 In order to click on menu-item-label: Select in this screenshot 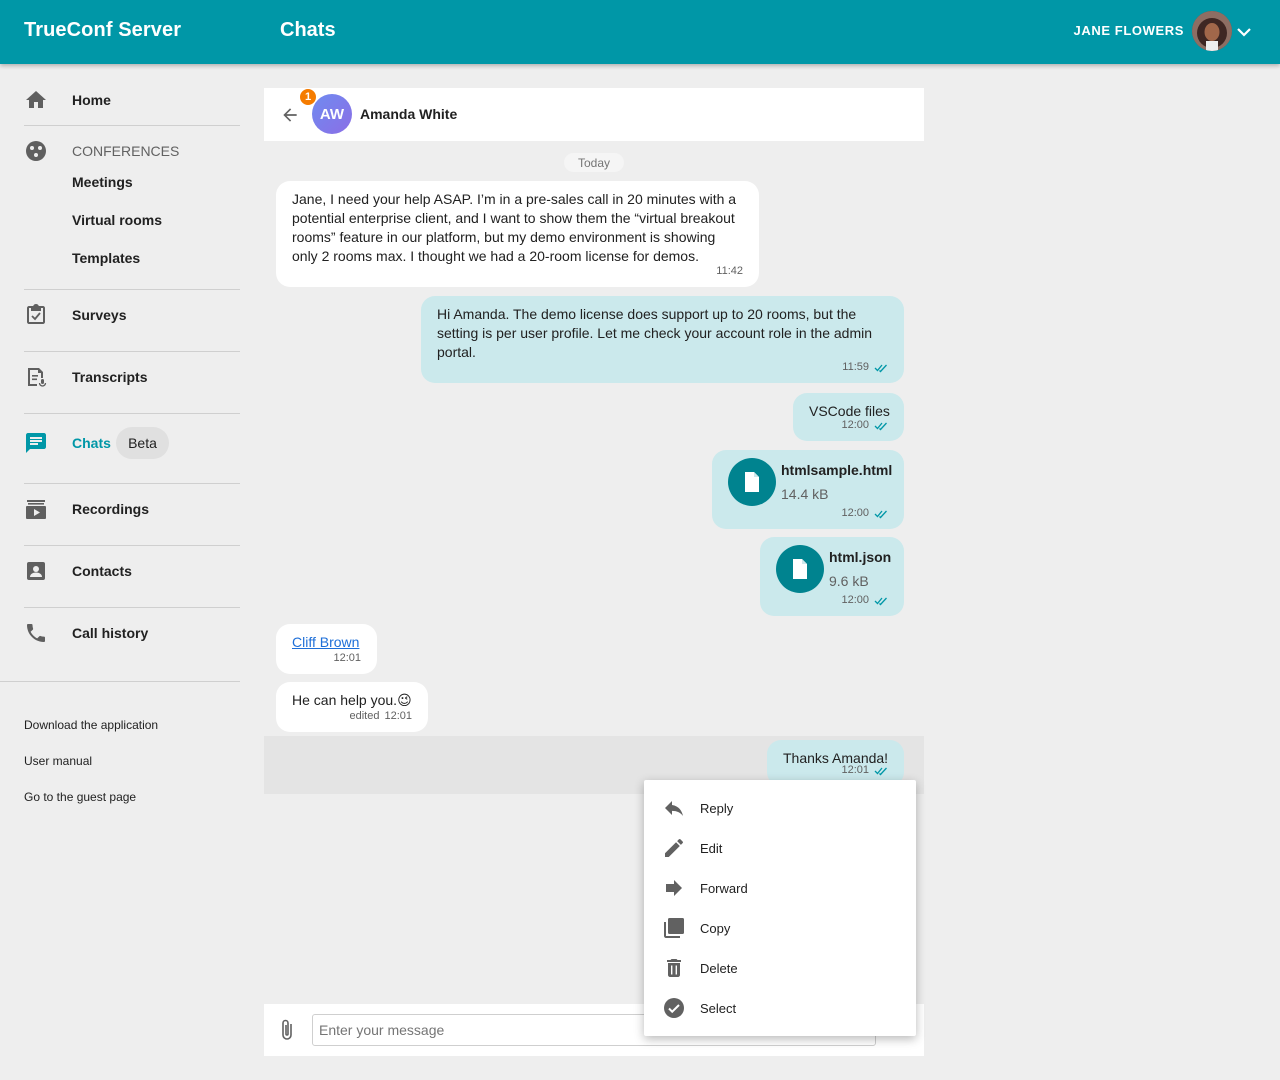, I will do `click(718, 1008)`.